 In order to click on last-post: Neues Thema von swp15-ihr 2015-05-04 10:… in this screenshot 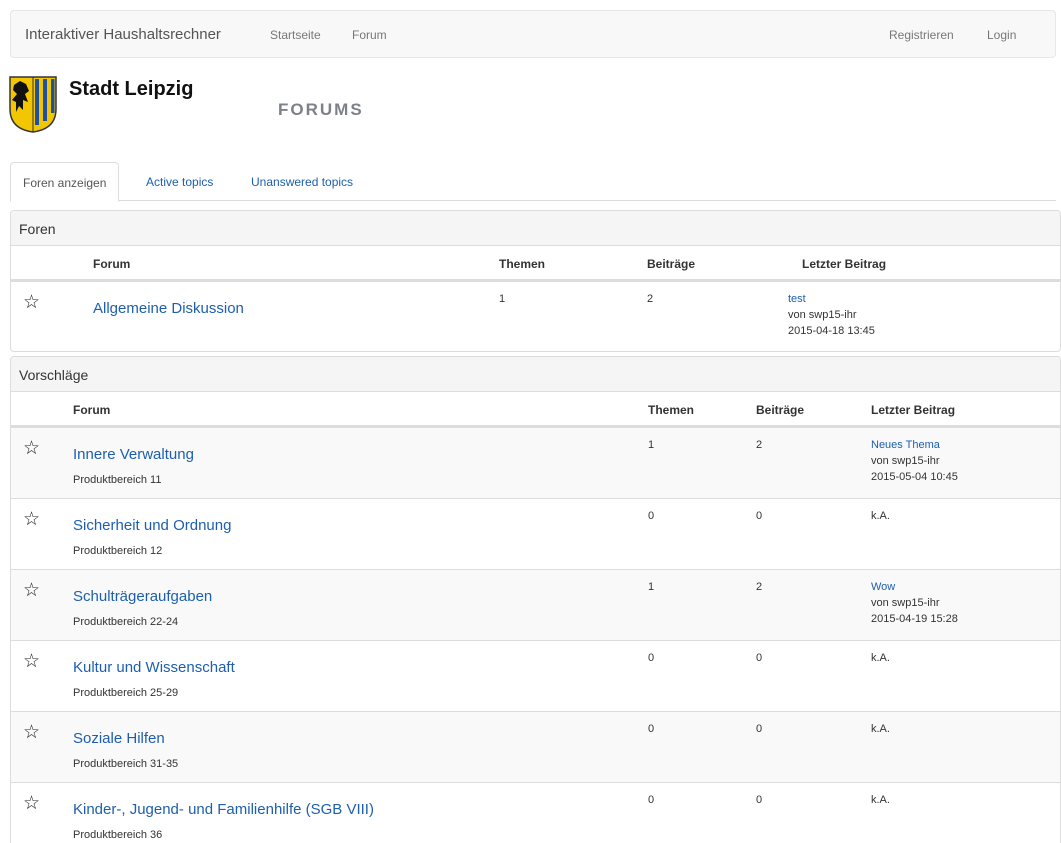, I will do `click(914, 461)`.